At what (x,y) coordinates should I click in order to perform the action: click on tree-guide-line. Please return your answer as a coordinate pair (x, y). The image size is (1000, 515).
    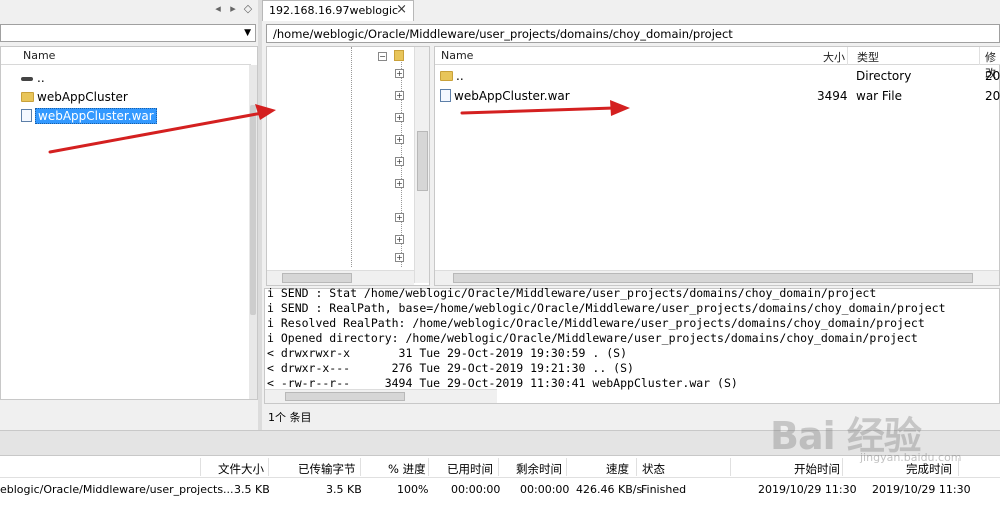
    Looking at the image, I should click on (351, 157).